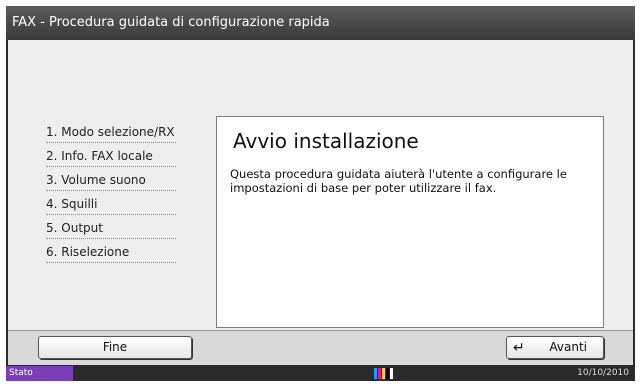  I want to click on finish-button: Fine, so click(115, 347).